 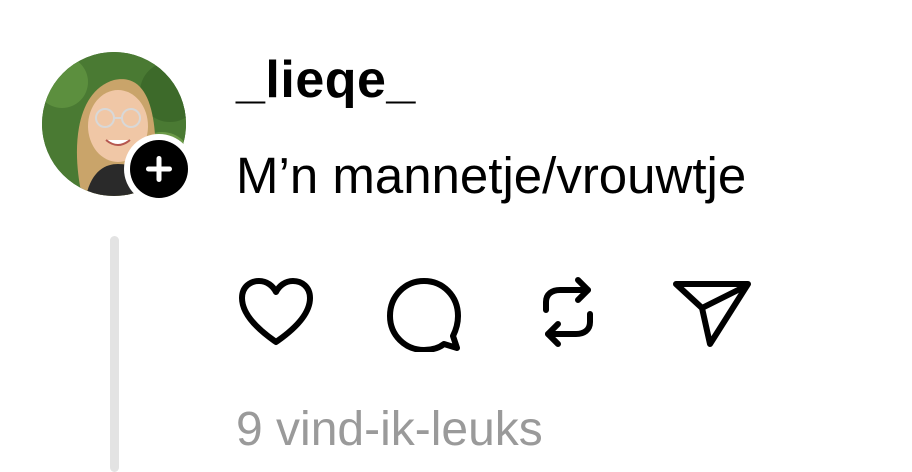 I want to click on paper-plane-icon, so click(x=712, y=314).